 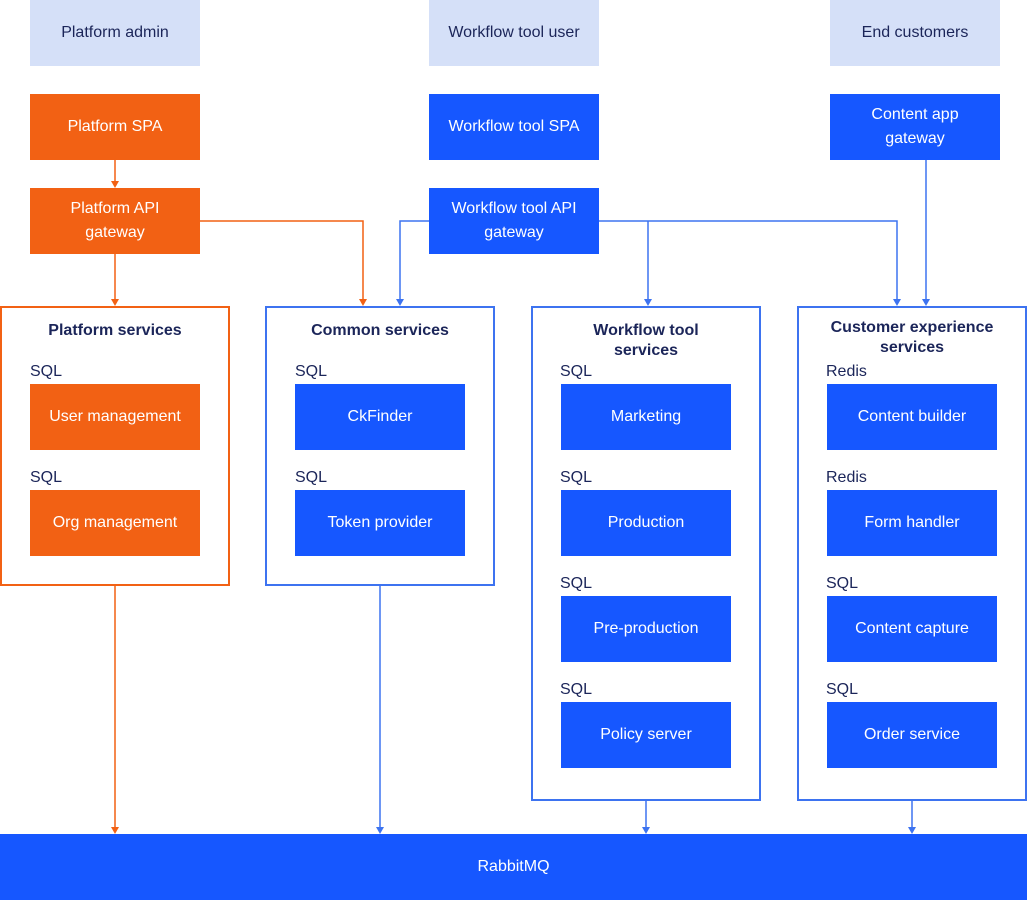 I want to click on platform-spa: Platform SPA, so click(x=115, y=127).